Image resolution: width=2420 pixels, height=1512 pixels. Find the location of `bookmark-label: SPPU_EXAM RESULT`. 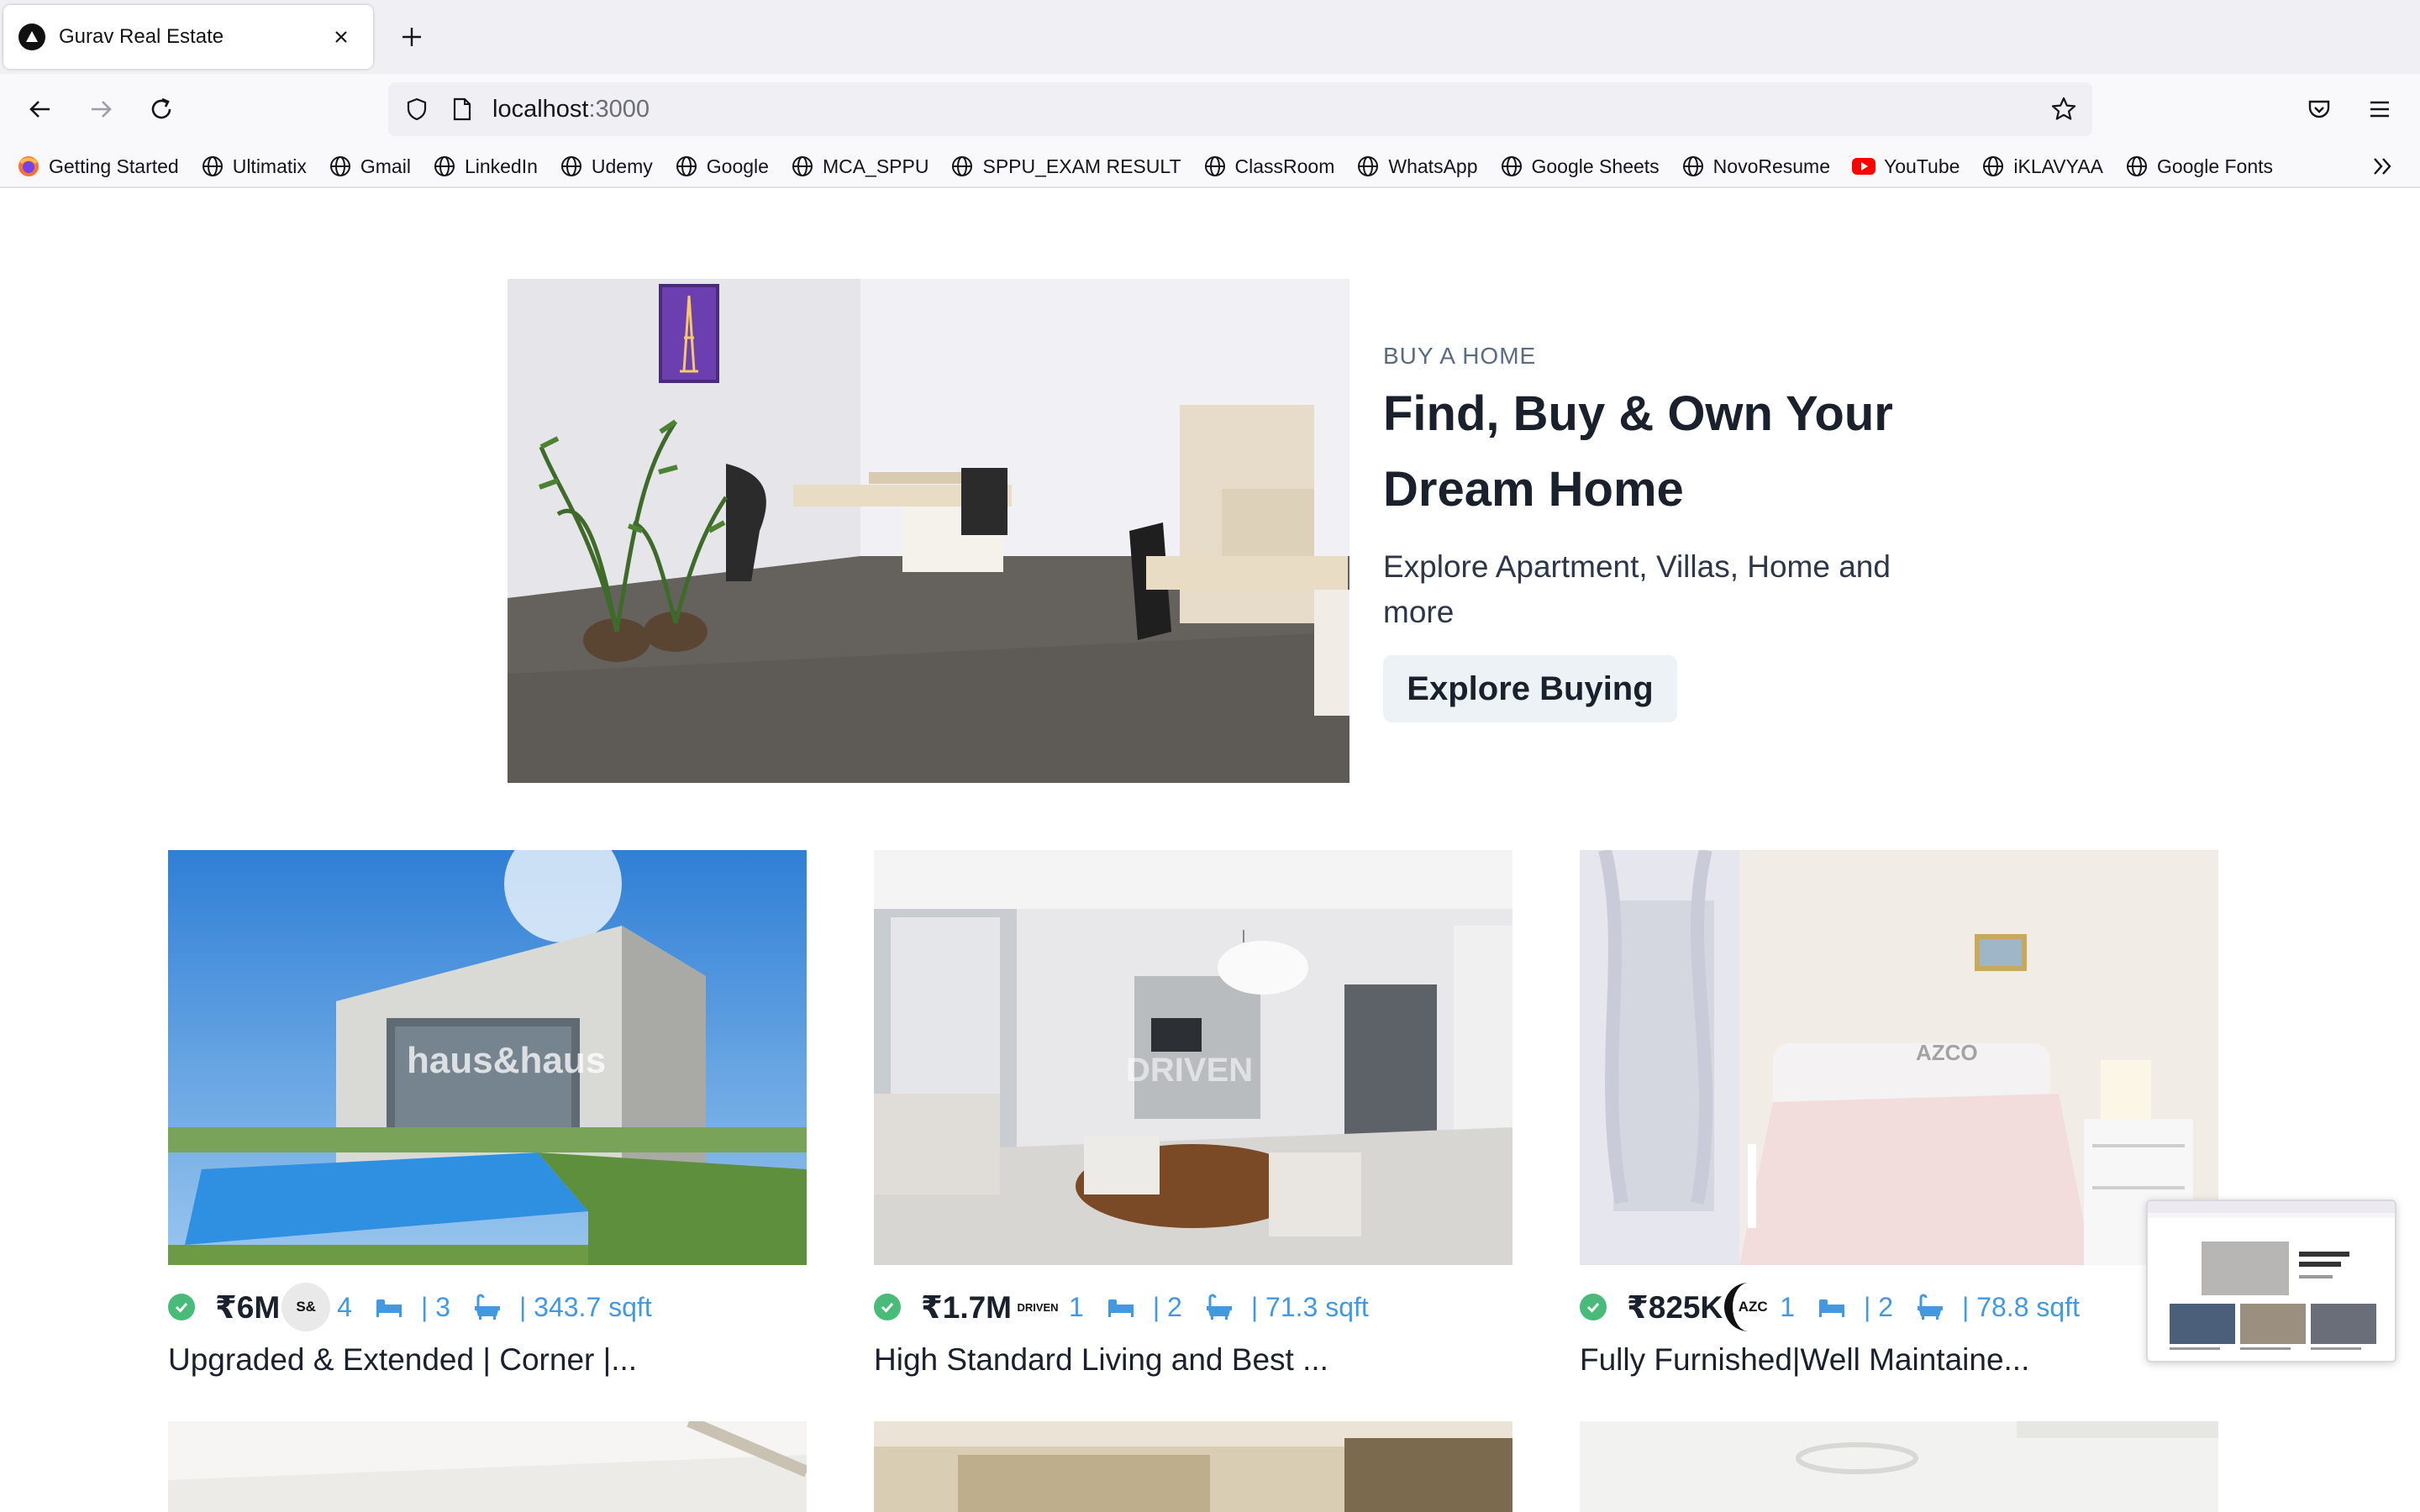

bookmark-label: SPPU_EXAM RESULT is located at coordinates (1081, 166).